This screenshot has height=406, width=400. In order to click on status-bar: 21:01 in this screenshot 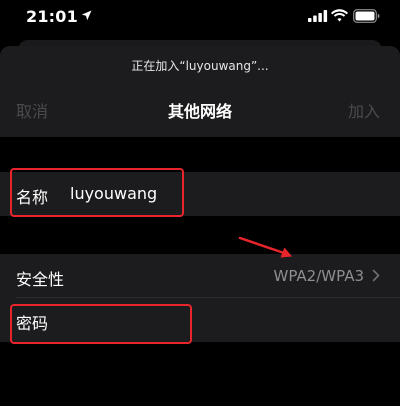, I will do `click(200, 18)`.